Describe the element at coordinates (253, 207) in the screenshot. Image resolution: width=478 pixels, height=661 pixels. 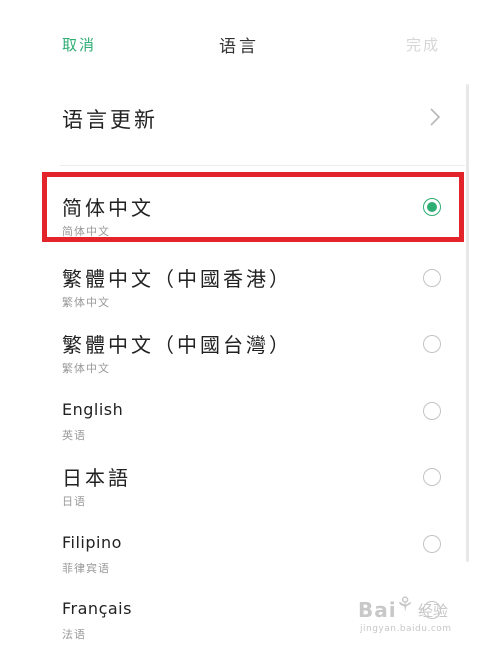
I see `highlight-box` at that location.